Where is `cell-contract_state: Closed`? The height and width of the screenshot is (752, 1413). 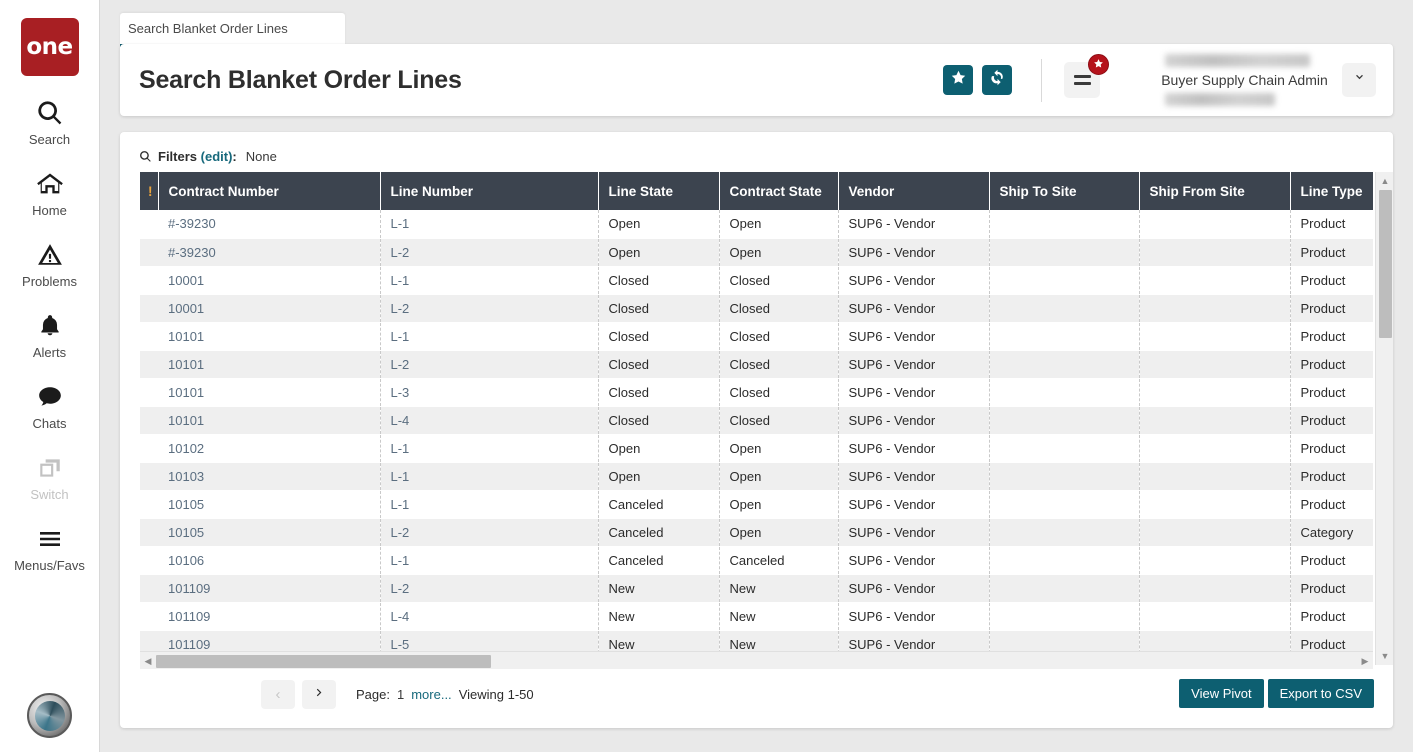 cell-contract_state: Closed is located at coordinates (779, 336).